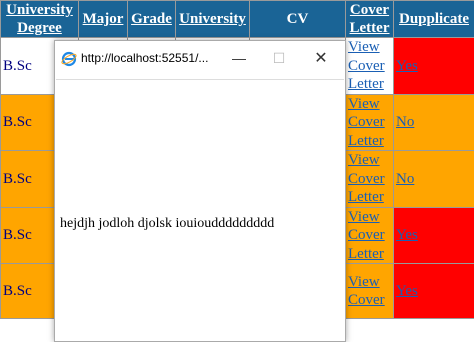 Image resolution: width=474 pixels, height=342 pixels. Describe the element at coordinates (152, 19) in the screenshot. I see `header-grade: Grade` at that location.